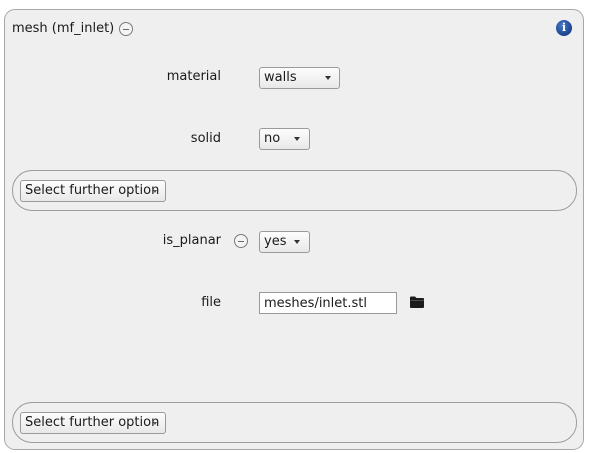 The image size is (590, 453). What do you see at coordinates (284, 139) in the screenshot?
I see `solid-dropdown: no` at bounding box center [284, 139].